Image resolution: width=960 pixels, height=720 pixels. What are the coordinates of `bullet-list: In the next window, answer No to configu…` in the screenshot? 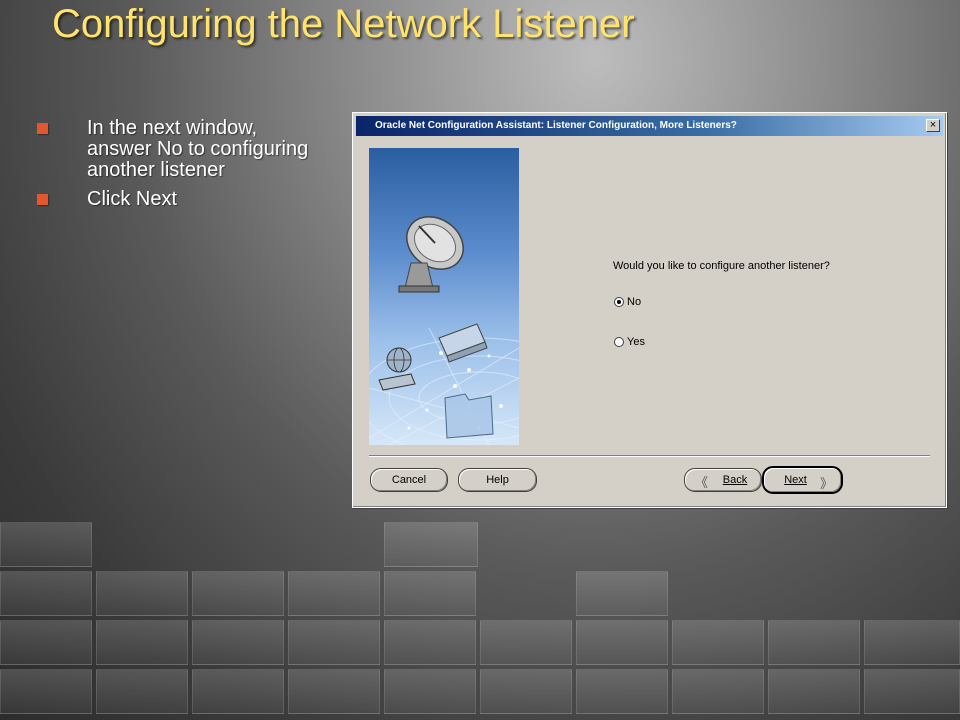 It's located at (179, 168).